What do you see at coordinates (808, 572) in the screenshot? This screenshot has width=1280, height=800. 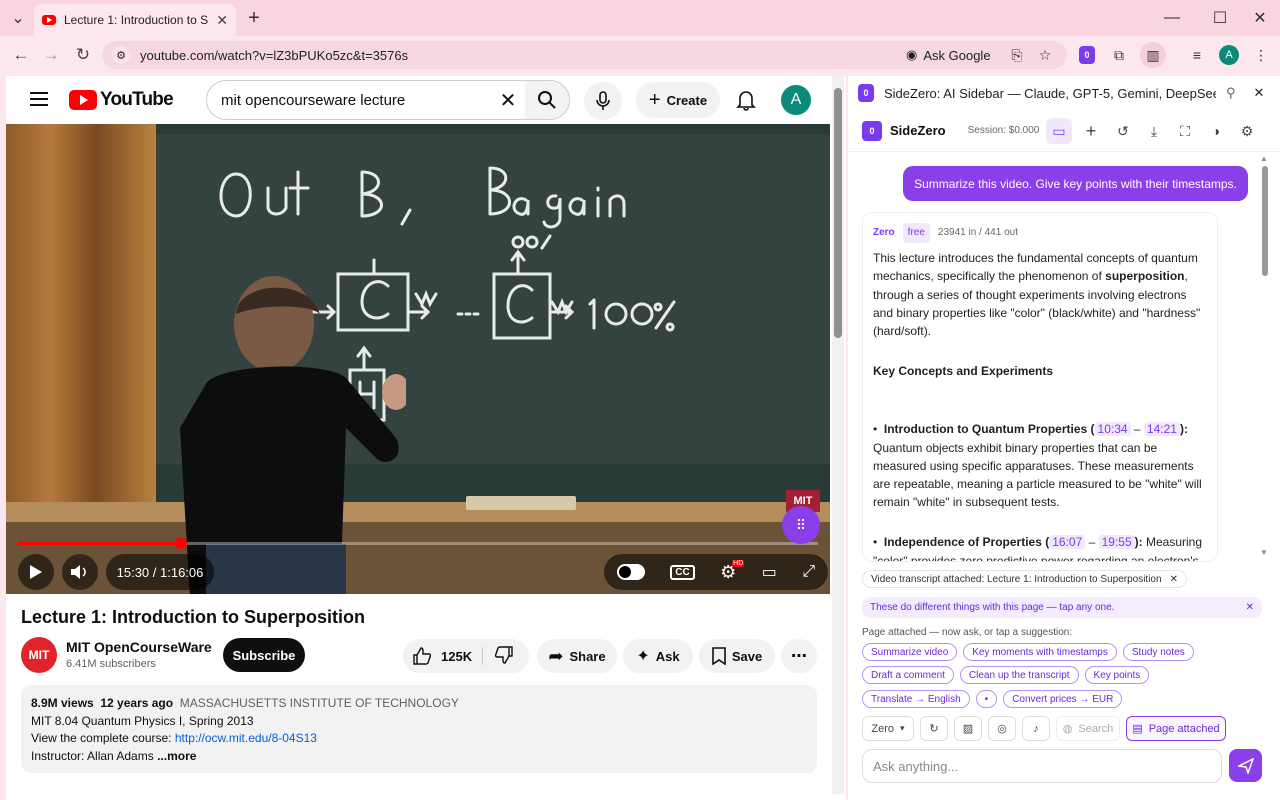 I see `fullscreen-icon: ⤢` at bounding box center [808, 572].